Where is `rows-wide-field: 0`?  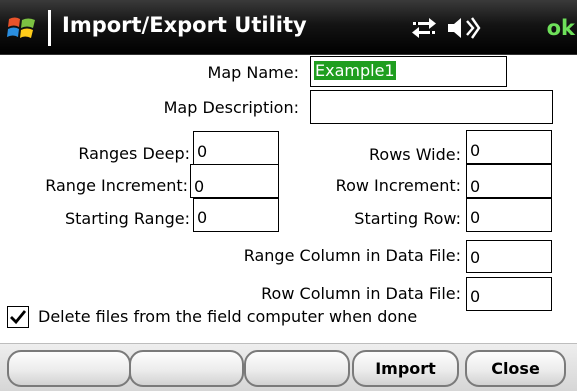 rows-wide-field: 0 is located at coordinates (509, 147).